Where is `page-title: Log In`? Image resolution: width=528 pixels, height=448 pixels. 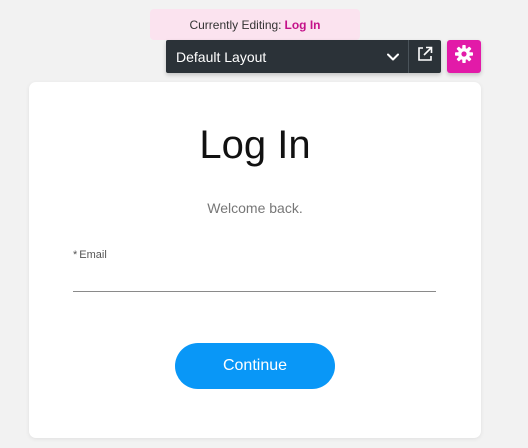
page-title: Log In is located at coordinates (255, 145).